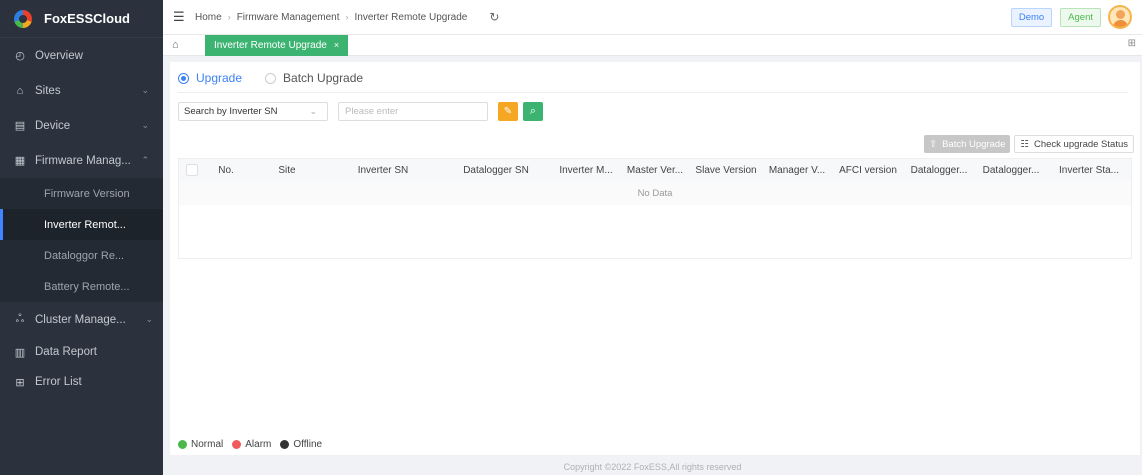 The width and height of the screenshot is (1142, 475). What do you see at coordinates (413, 111) in the screenshot?
I see `search-input` at bounding box center [413, 111].